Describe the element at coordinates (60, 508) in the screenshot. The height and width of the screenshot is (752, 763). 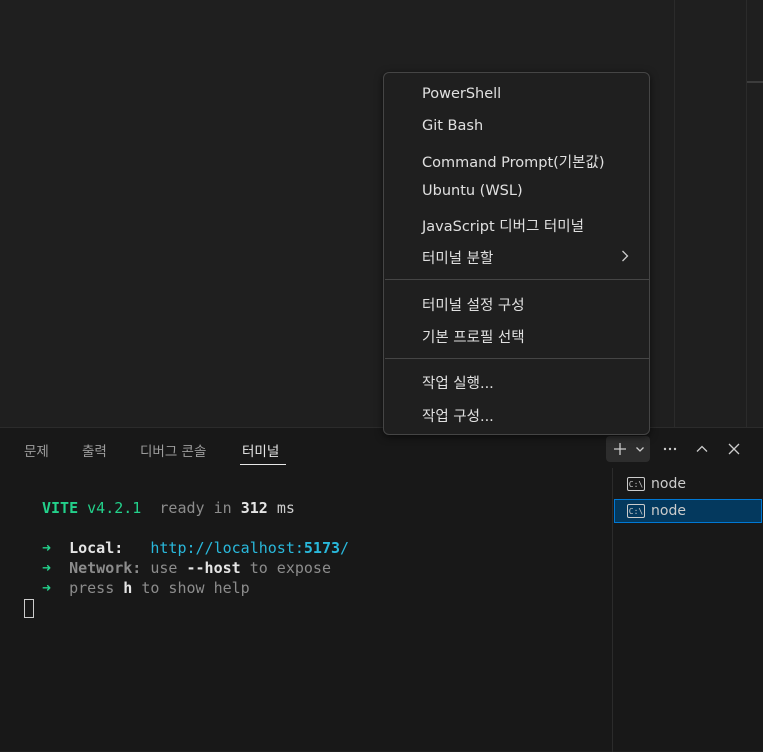
I see `vite-name: VITE` at that location.